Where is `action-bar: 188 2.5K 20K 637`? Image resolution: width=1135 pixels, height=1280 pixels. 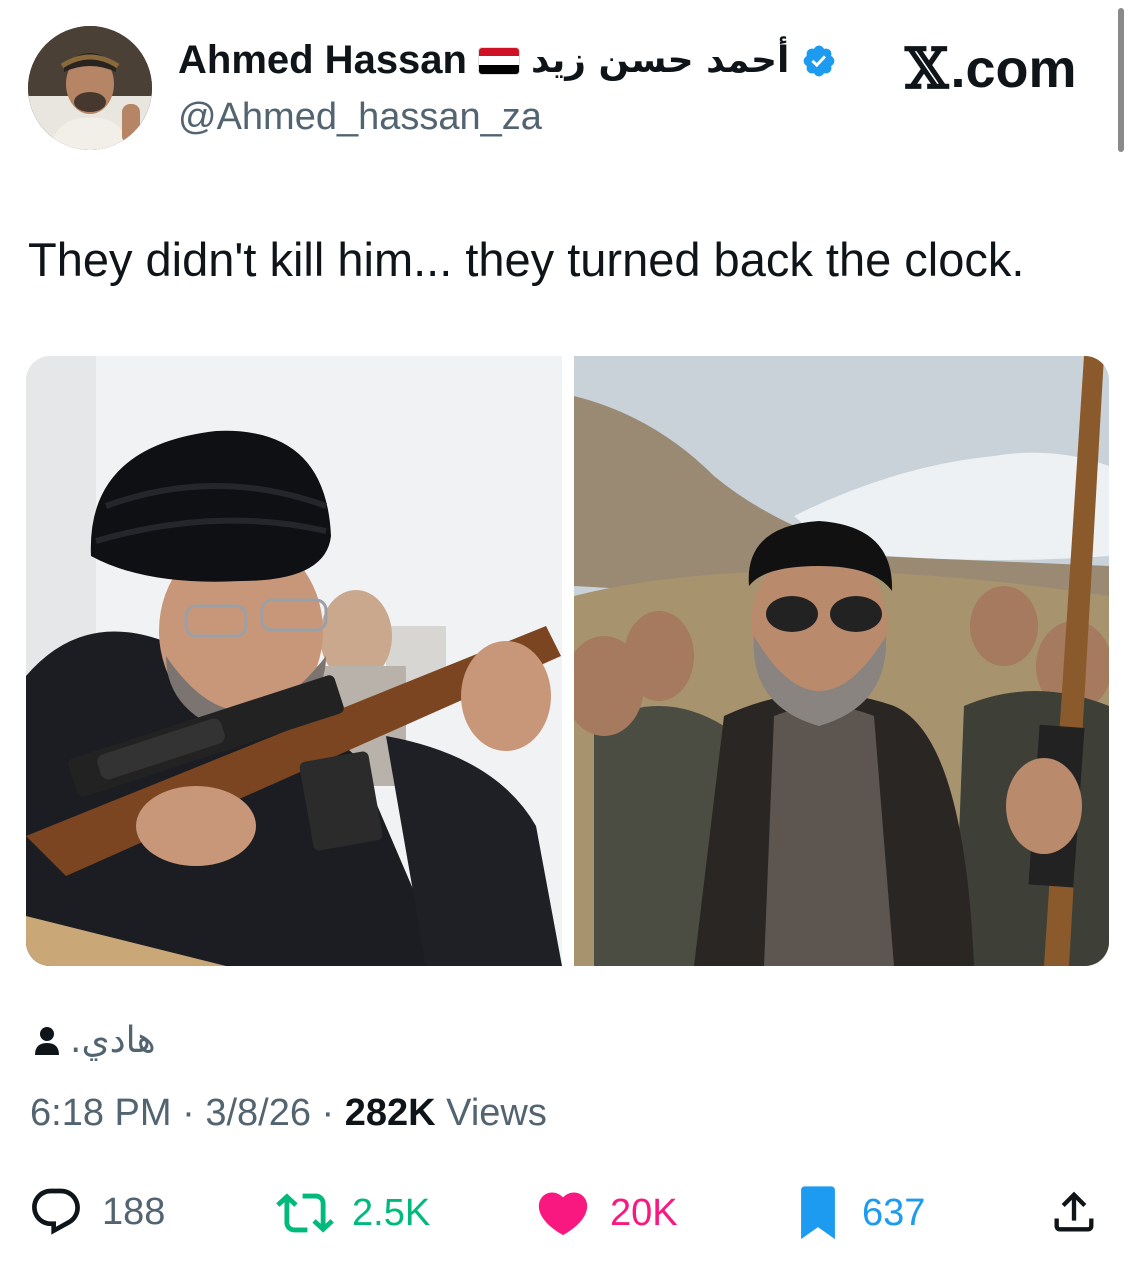
action-bar: 188 2.5K 20K 637 is located at coordinates (568, 1214).